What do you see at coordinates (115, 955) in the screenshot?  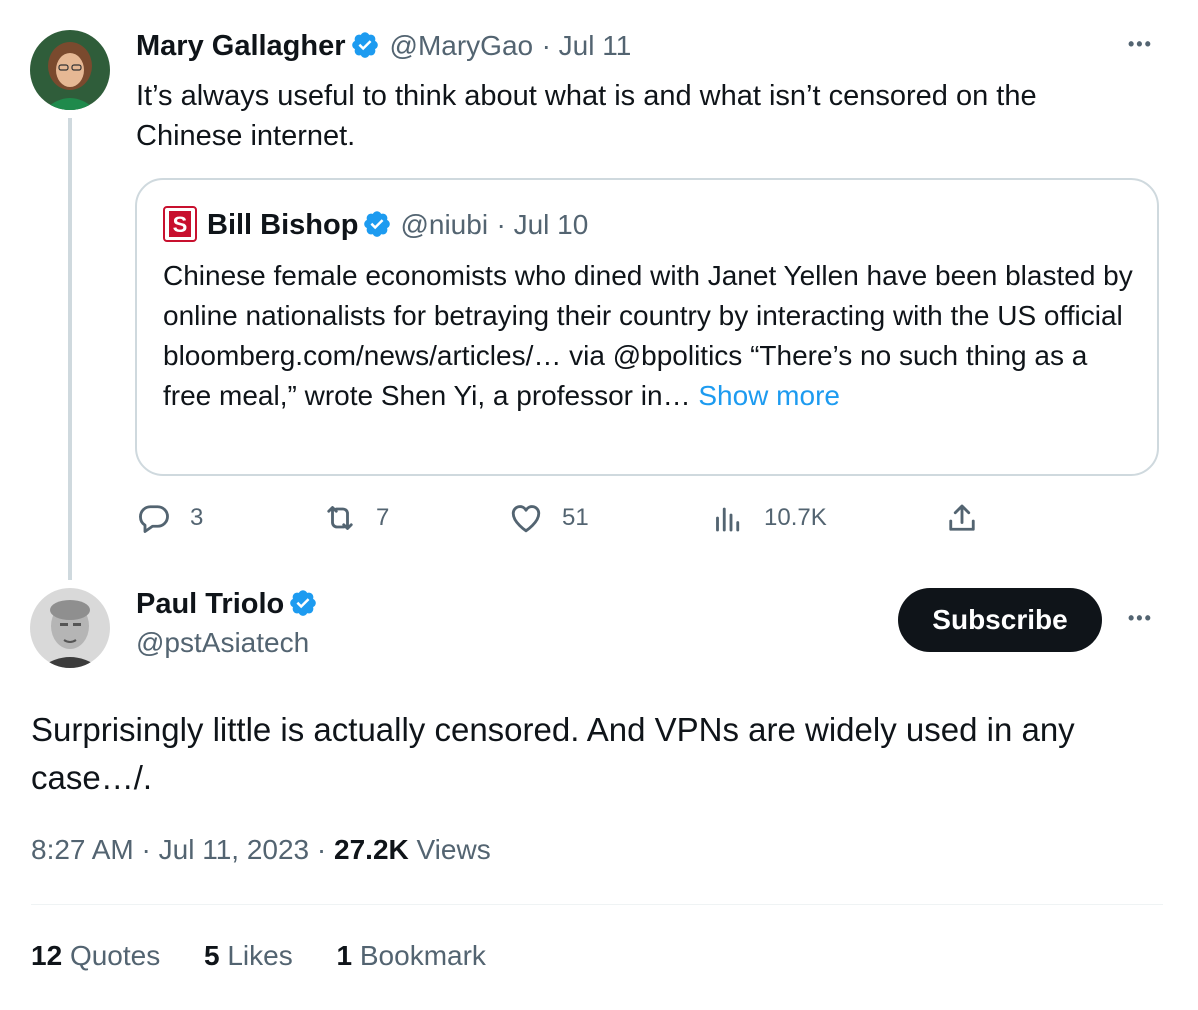 I see `quotes-label: Quotes` at bounding box center [115, 955].